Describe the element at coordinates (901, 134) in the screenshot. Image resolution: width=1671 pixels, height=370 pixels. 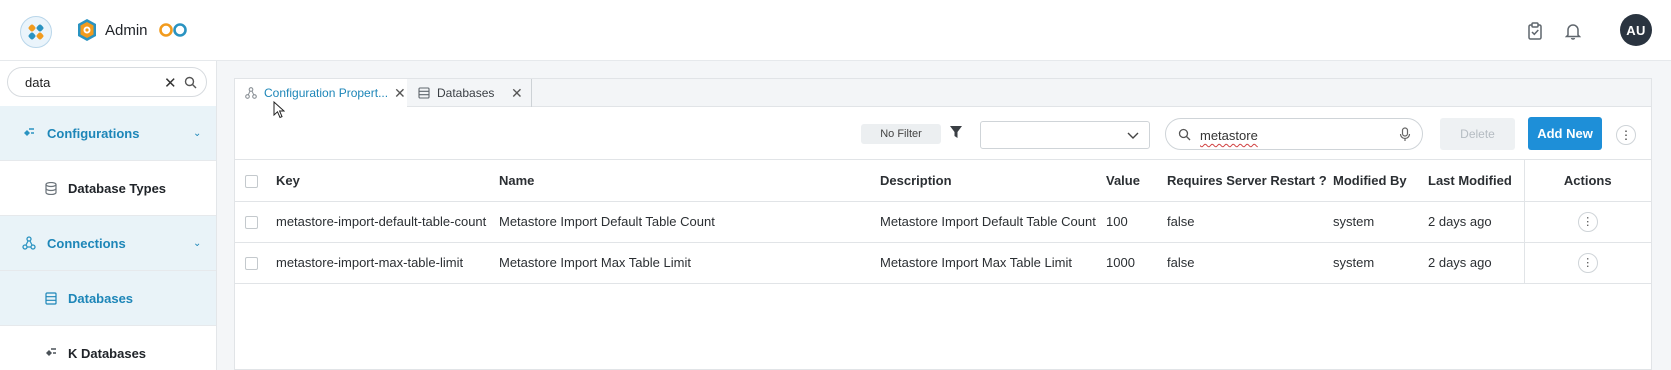
I see `filter-status-badge: No Filter` at that location.